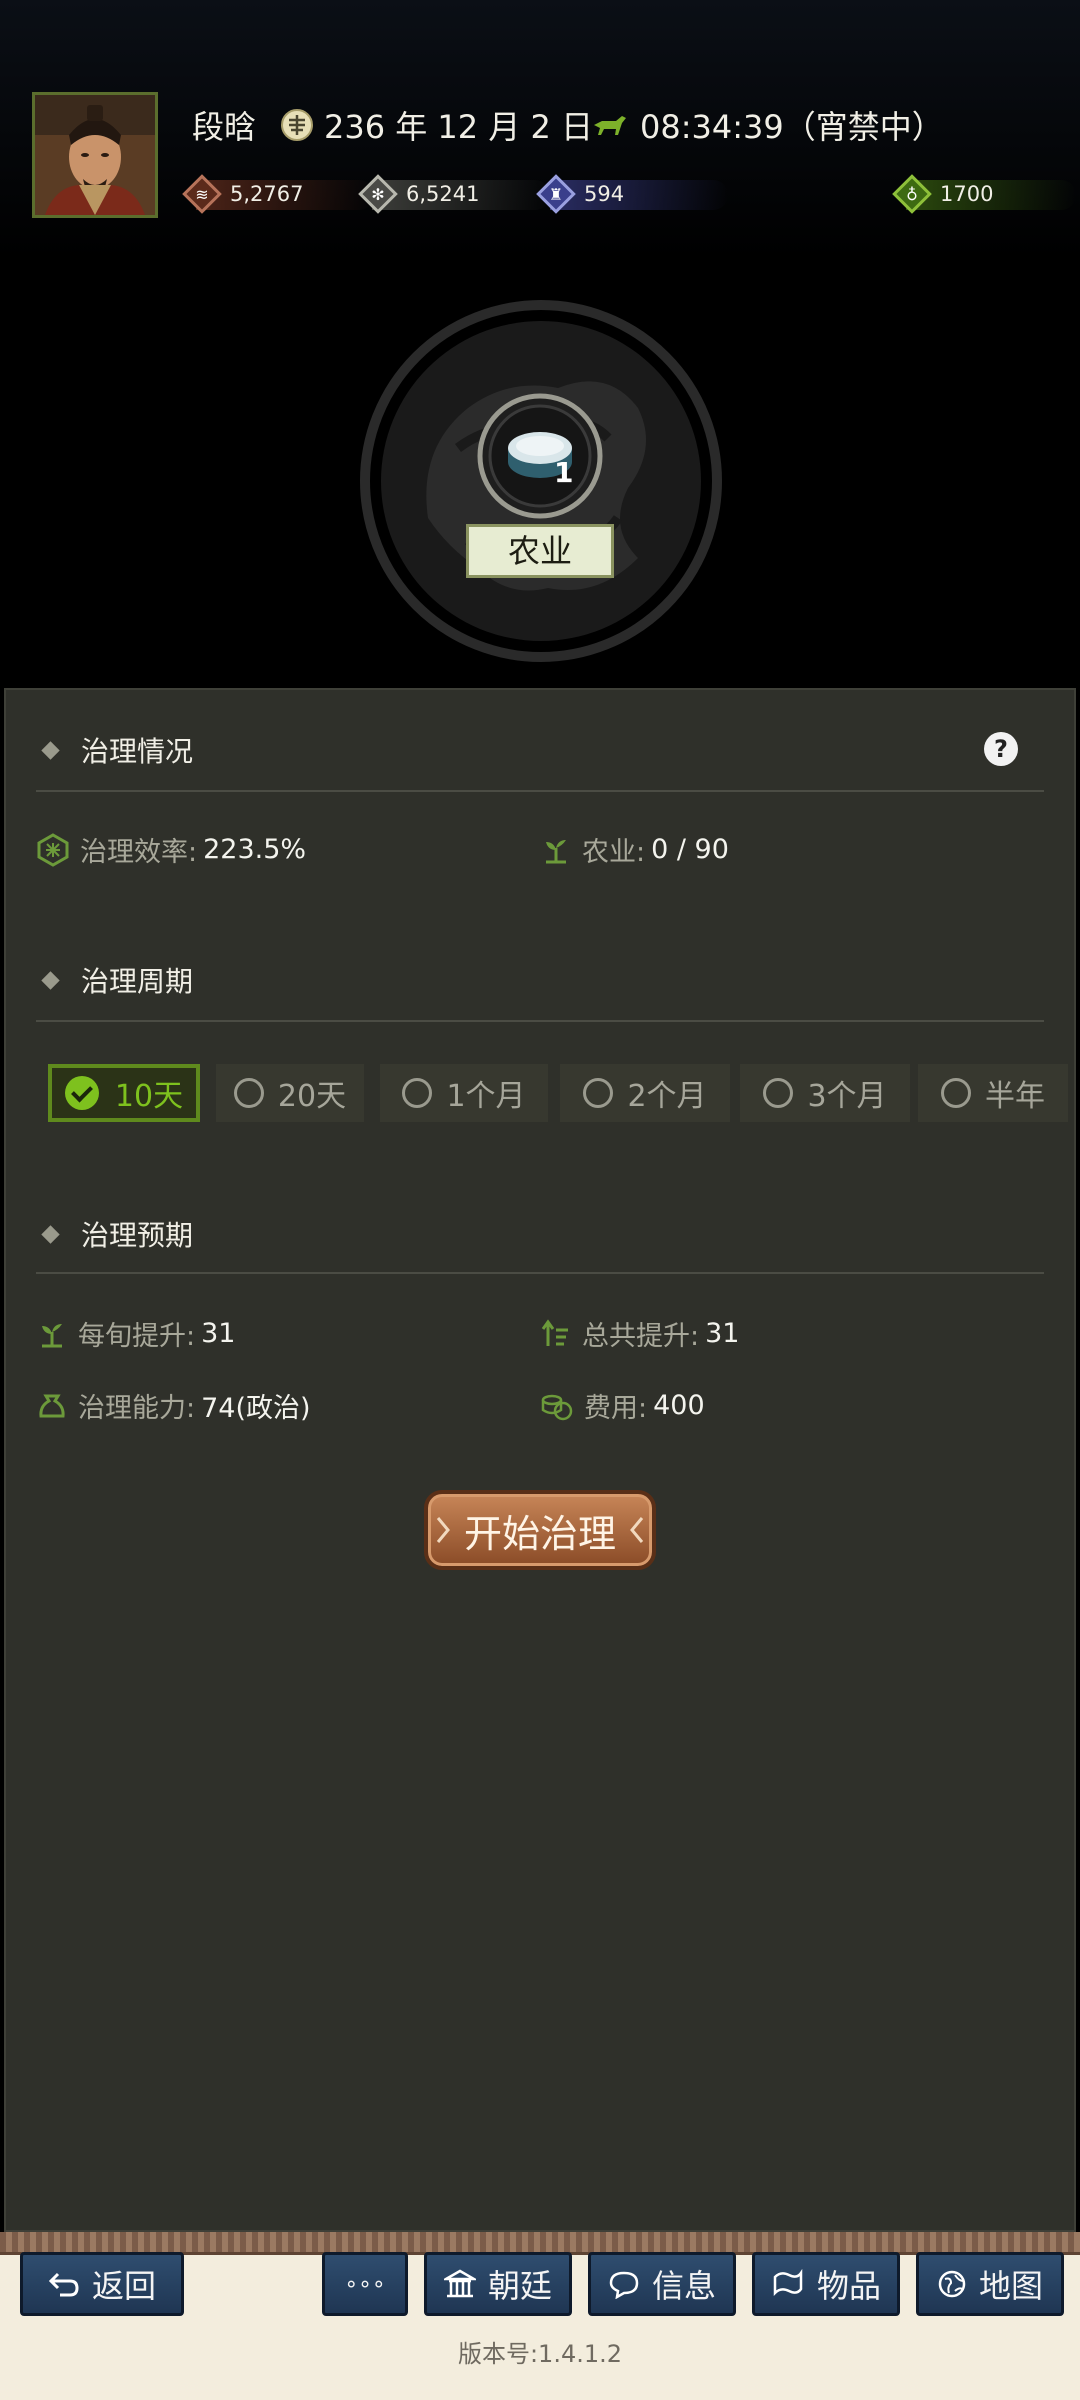 This screenshot has height=2400, width=1080. I want to click on ability-row: 治理能力: 74(政治), so click(173, 1405).